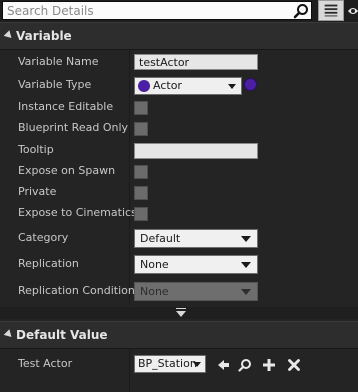 The width and height of the screenshot is (358, 392). I want to click on search-icon, so click(301, 11).